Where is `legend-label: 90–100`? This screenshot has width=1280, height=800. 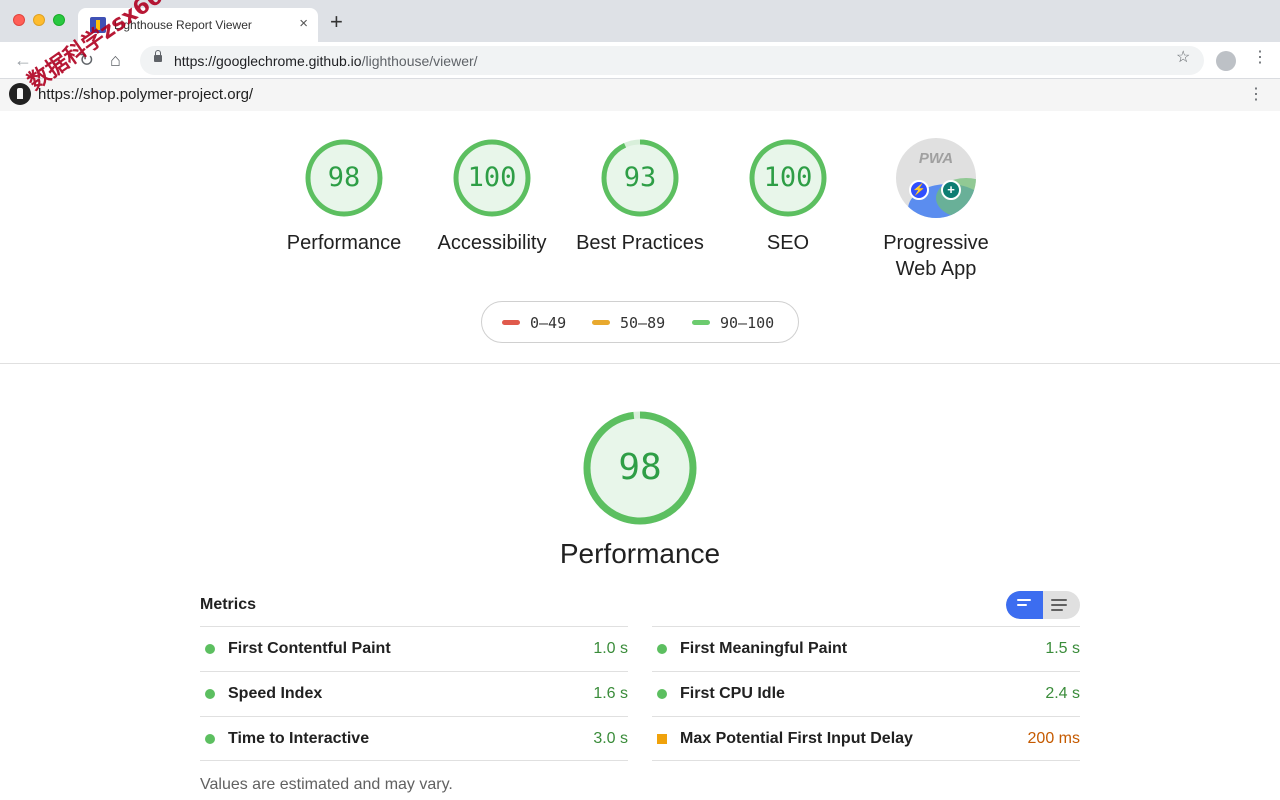 legend-label: 90–100 is located at coordinates (747, 323).